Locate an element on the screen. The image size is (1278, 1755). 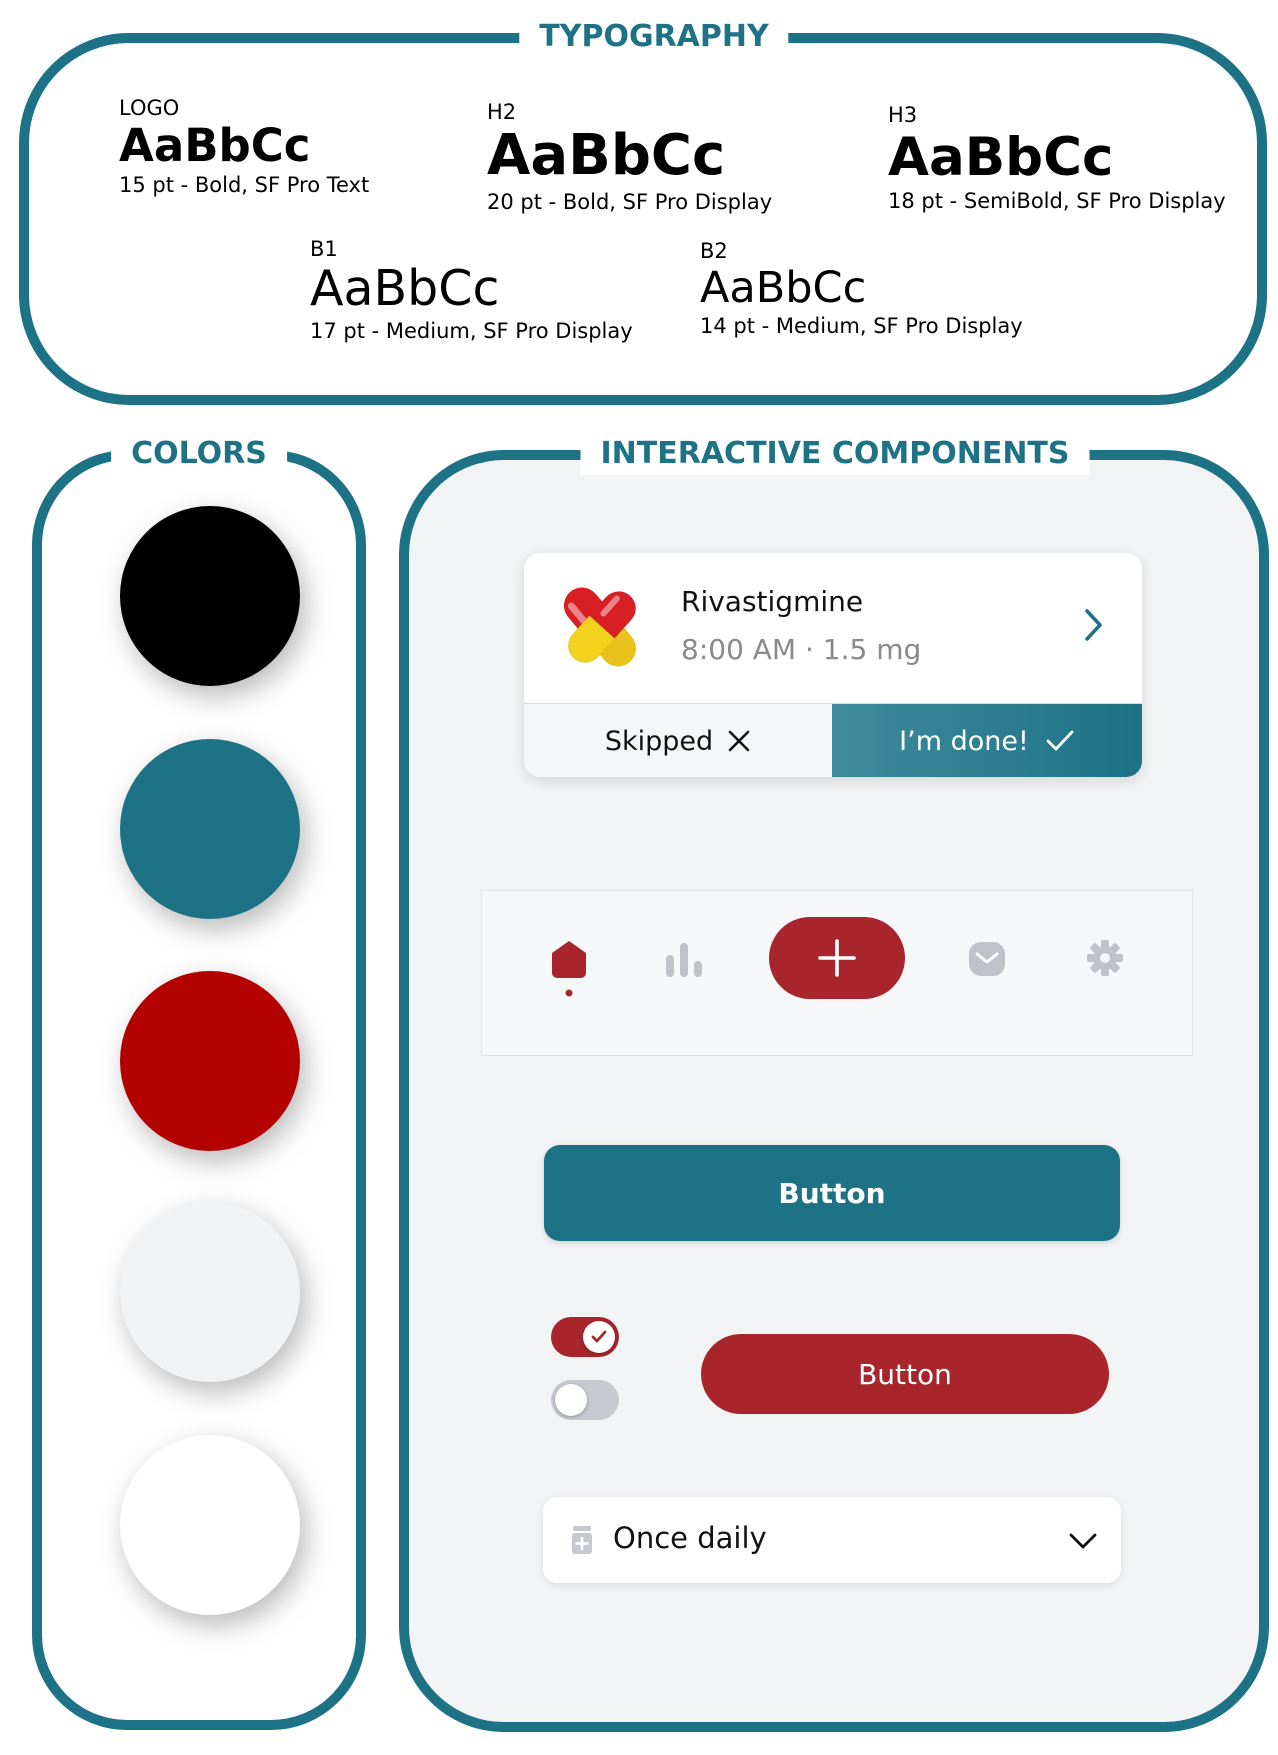
colors-title: COLORS is located at coordinates (199, 454).